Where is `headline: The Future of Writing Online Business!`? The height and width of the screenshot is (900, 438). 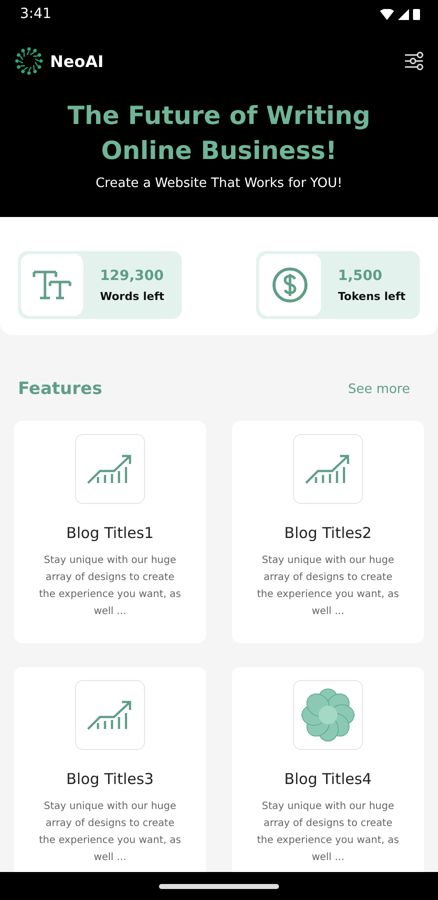
headline: The Future of Writing Online Business! is located at coordinates (219, 133).